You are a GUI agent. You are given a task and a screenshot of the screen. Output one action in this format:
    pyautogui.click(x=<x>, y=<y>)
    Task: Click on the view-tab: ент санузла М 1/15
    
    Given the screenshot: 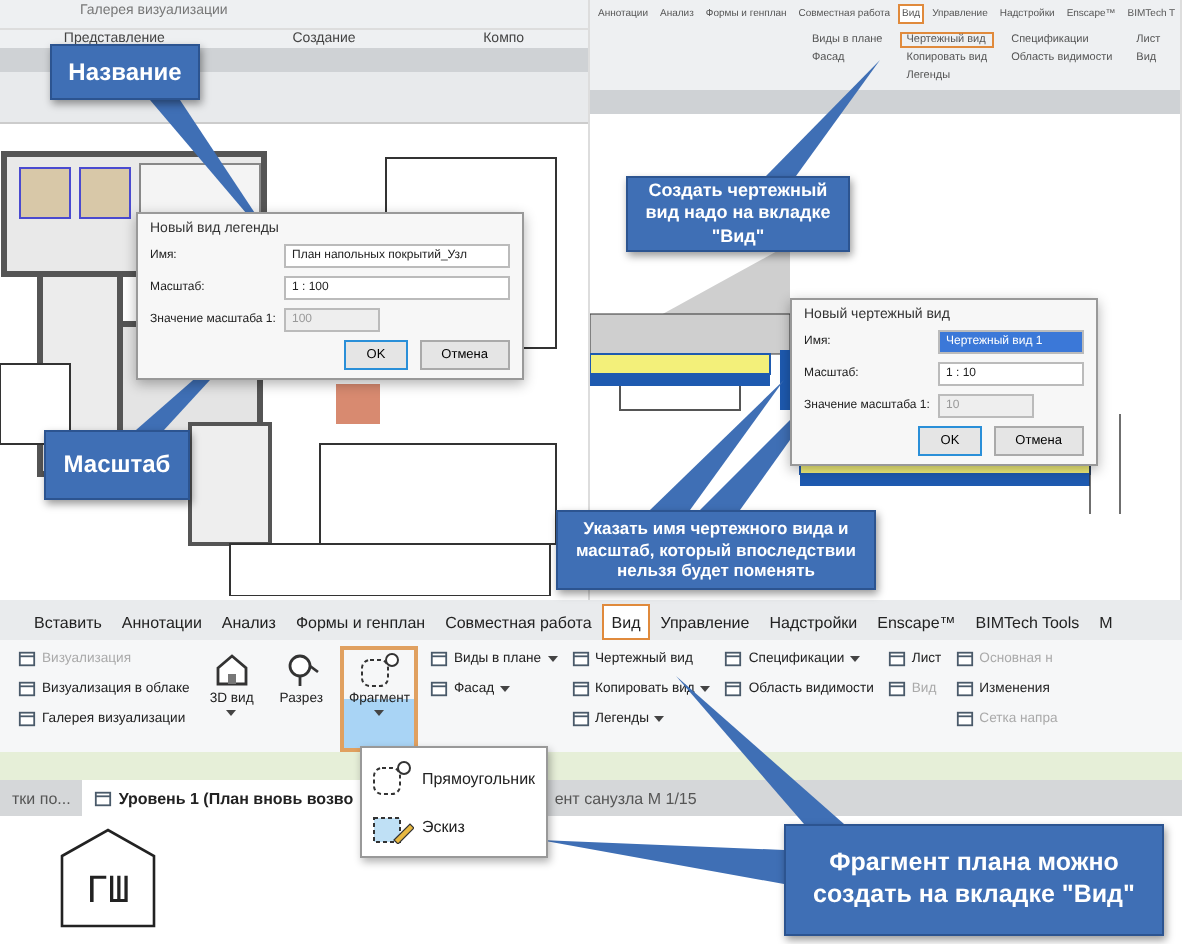 What is the action you would take?
    pyautogui.click(x=625, y=798)
    